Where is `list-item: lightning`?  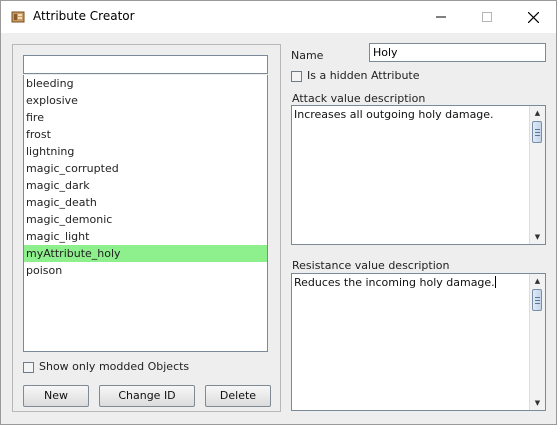
list-item: lightning is located at coordinates (145, 151).